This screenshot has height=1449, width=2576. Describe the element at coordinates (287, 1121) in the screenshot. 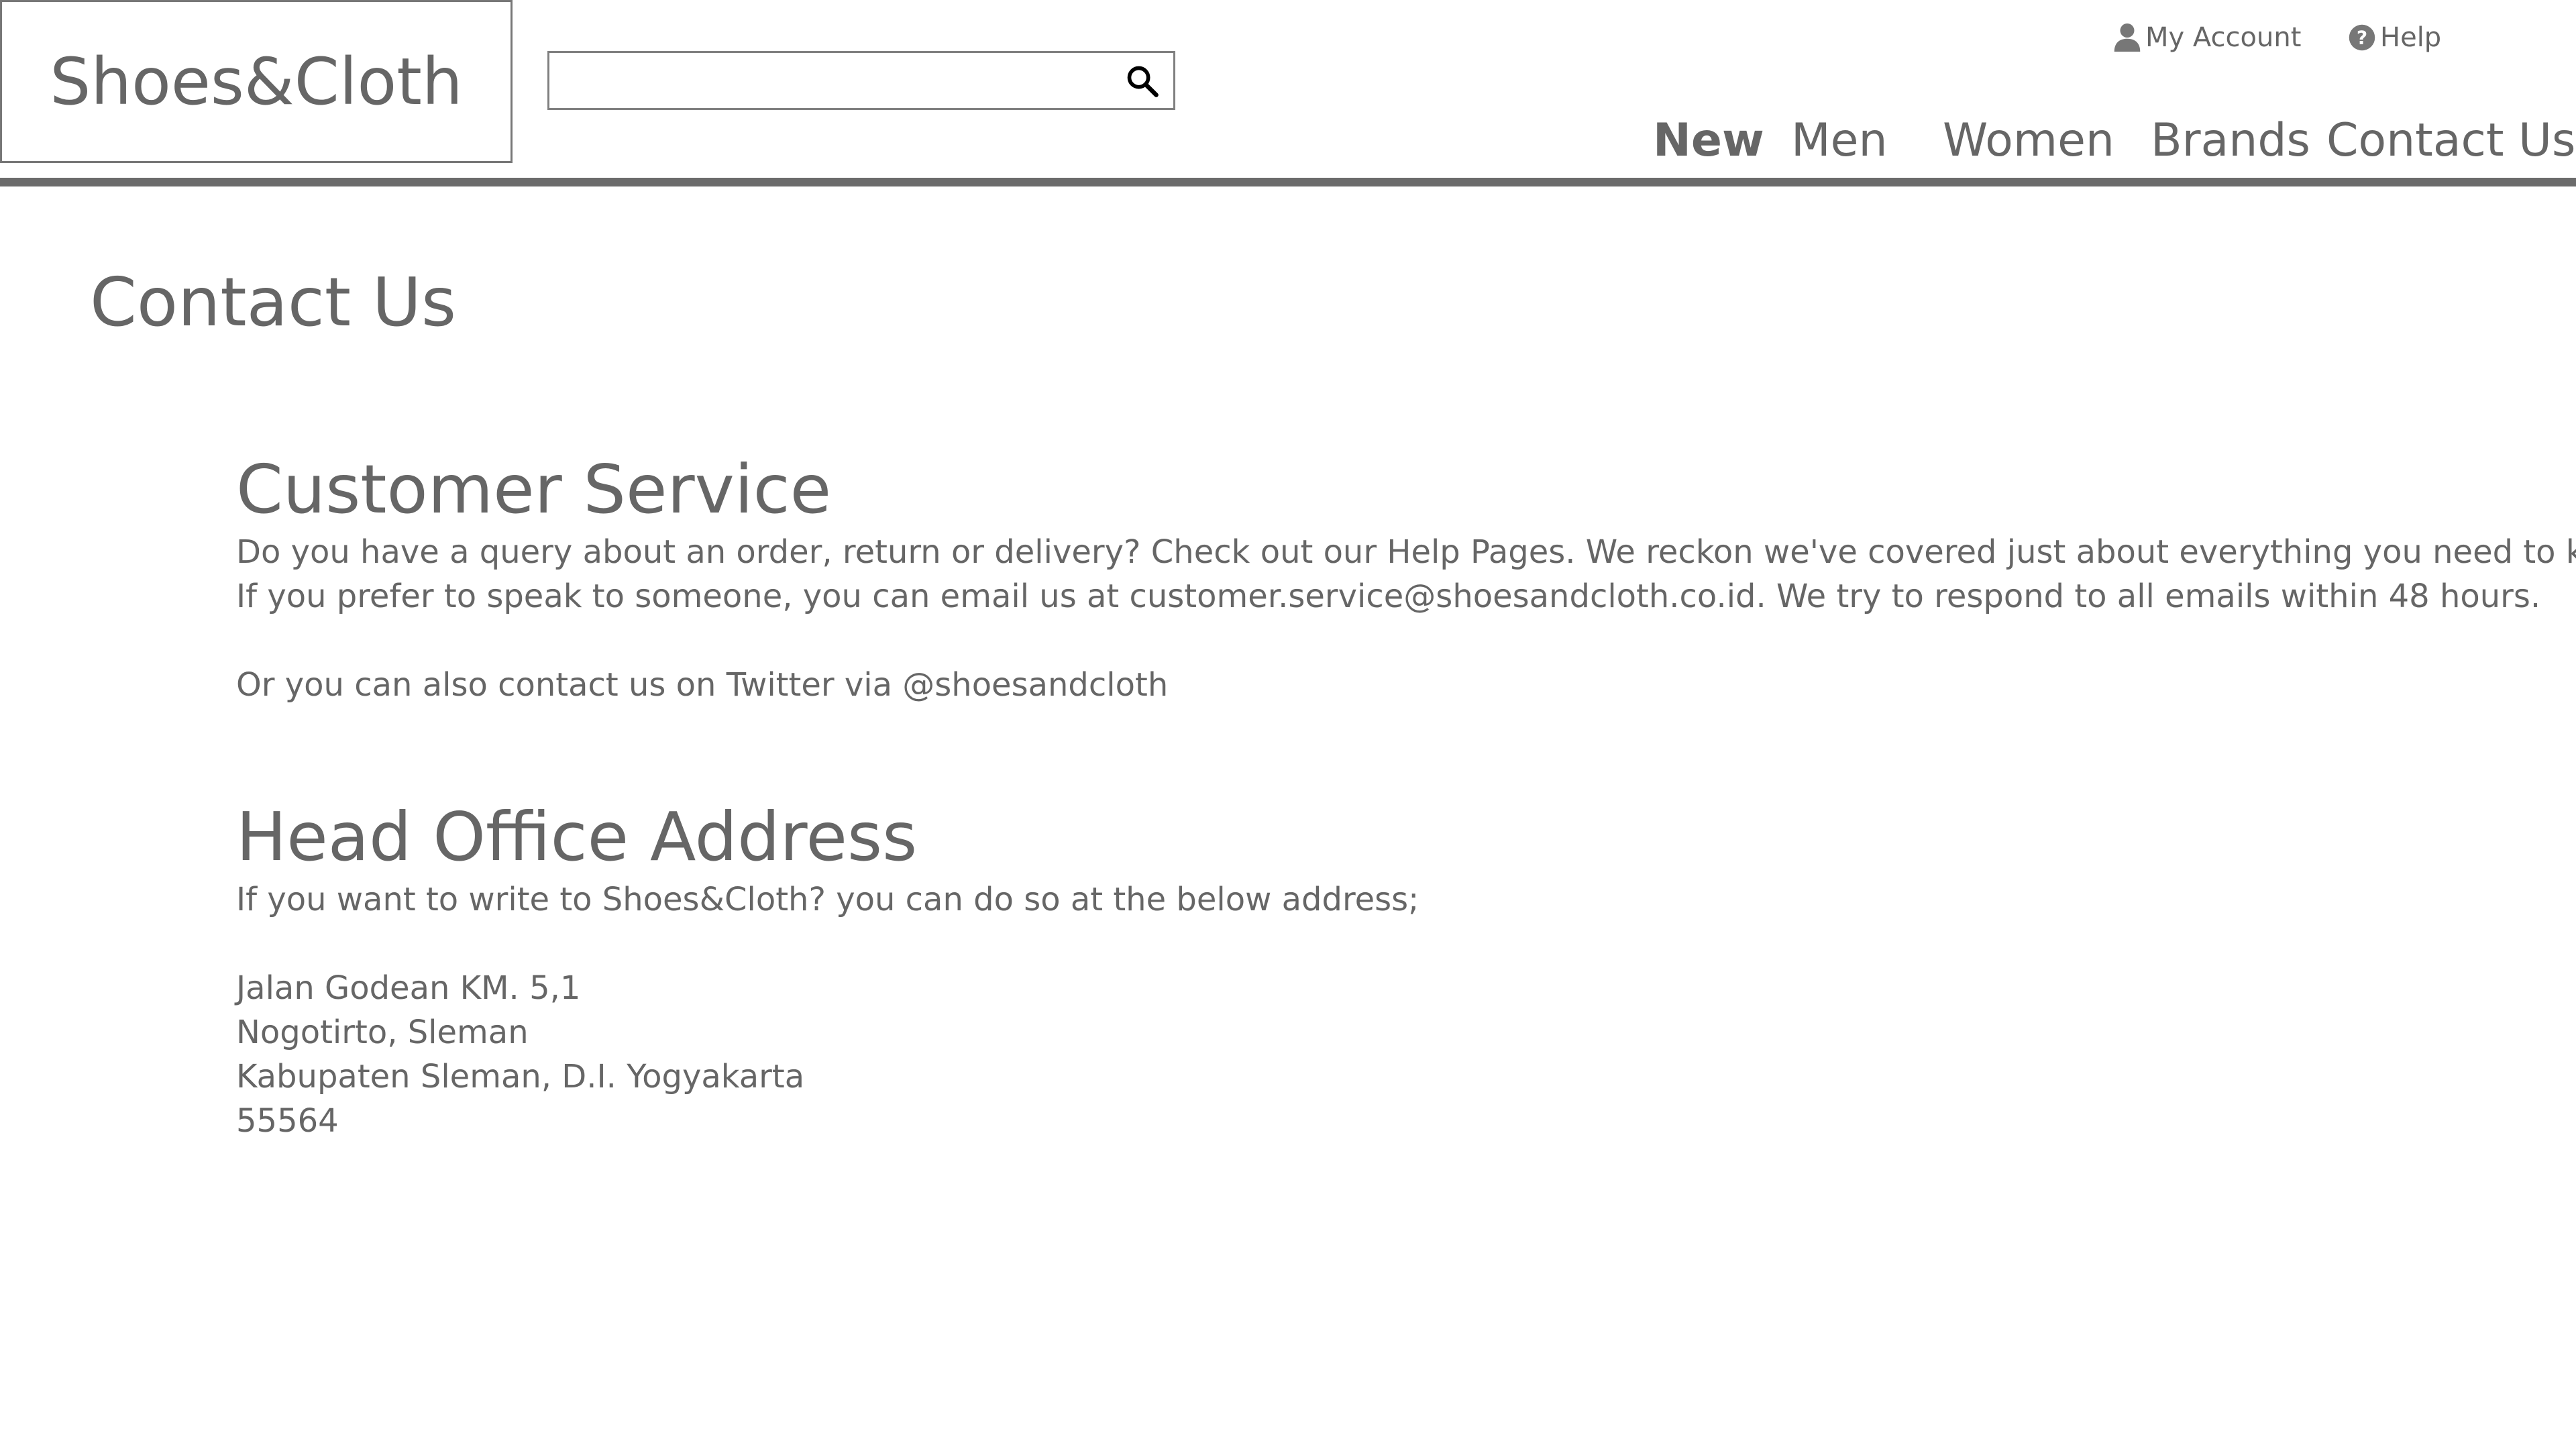

I see `address-postcode: 55564` at that location.